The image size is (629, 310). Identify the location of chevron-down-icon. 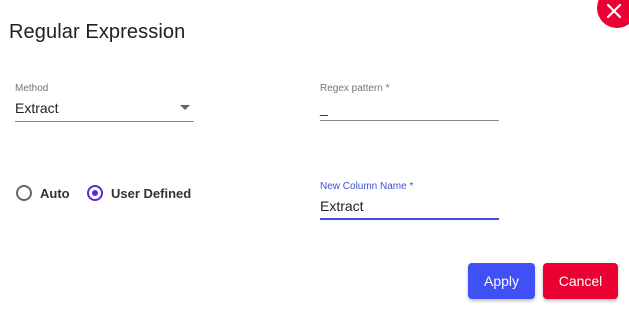
(185, 107).